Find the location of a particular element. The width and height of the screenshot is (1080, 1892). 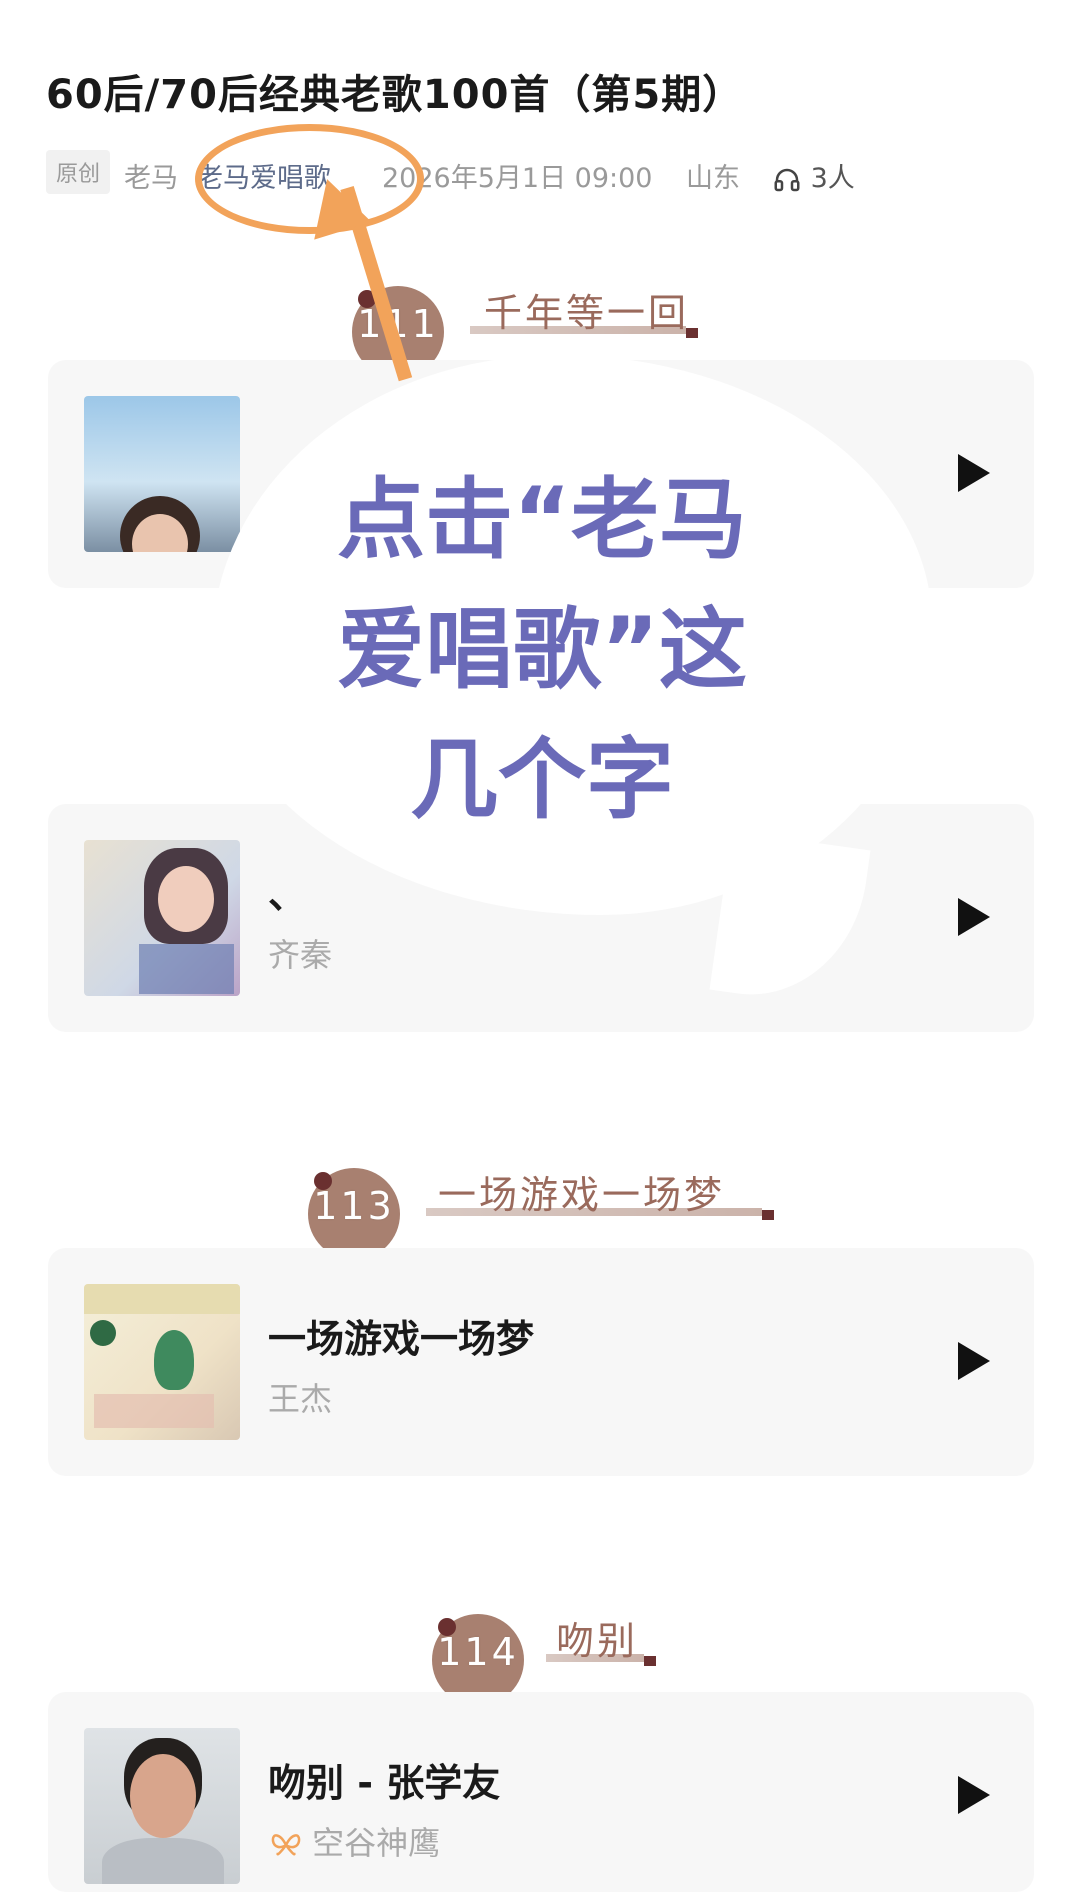

song-title: 吻别 - 张学友 is located at coordinates (384, 1783).